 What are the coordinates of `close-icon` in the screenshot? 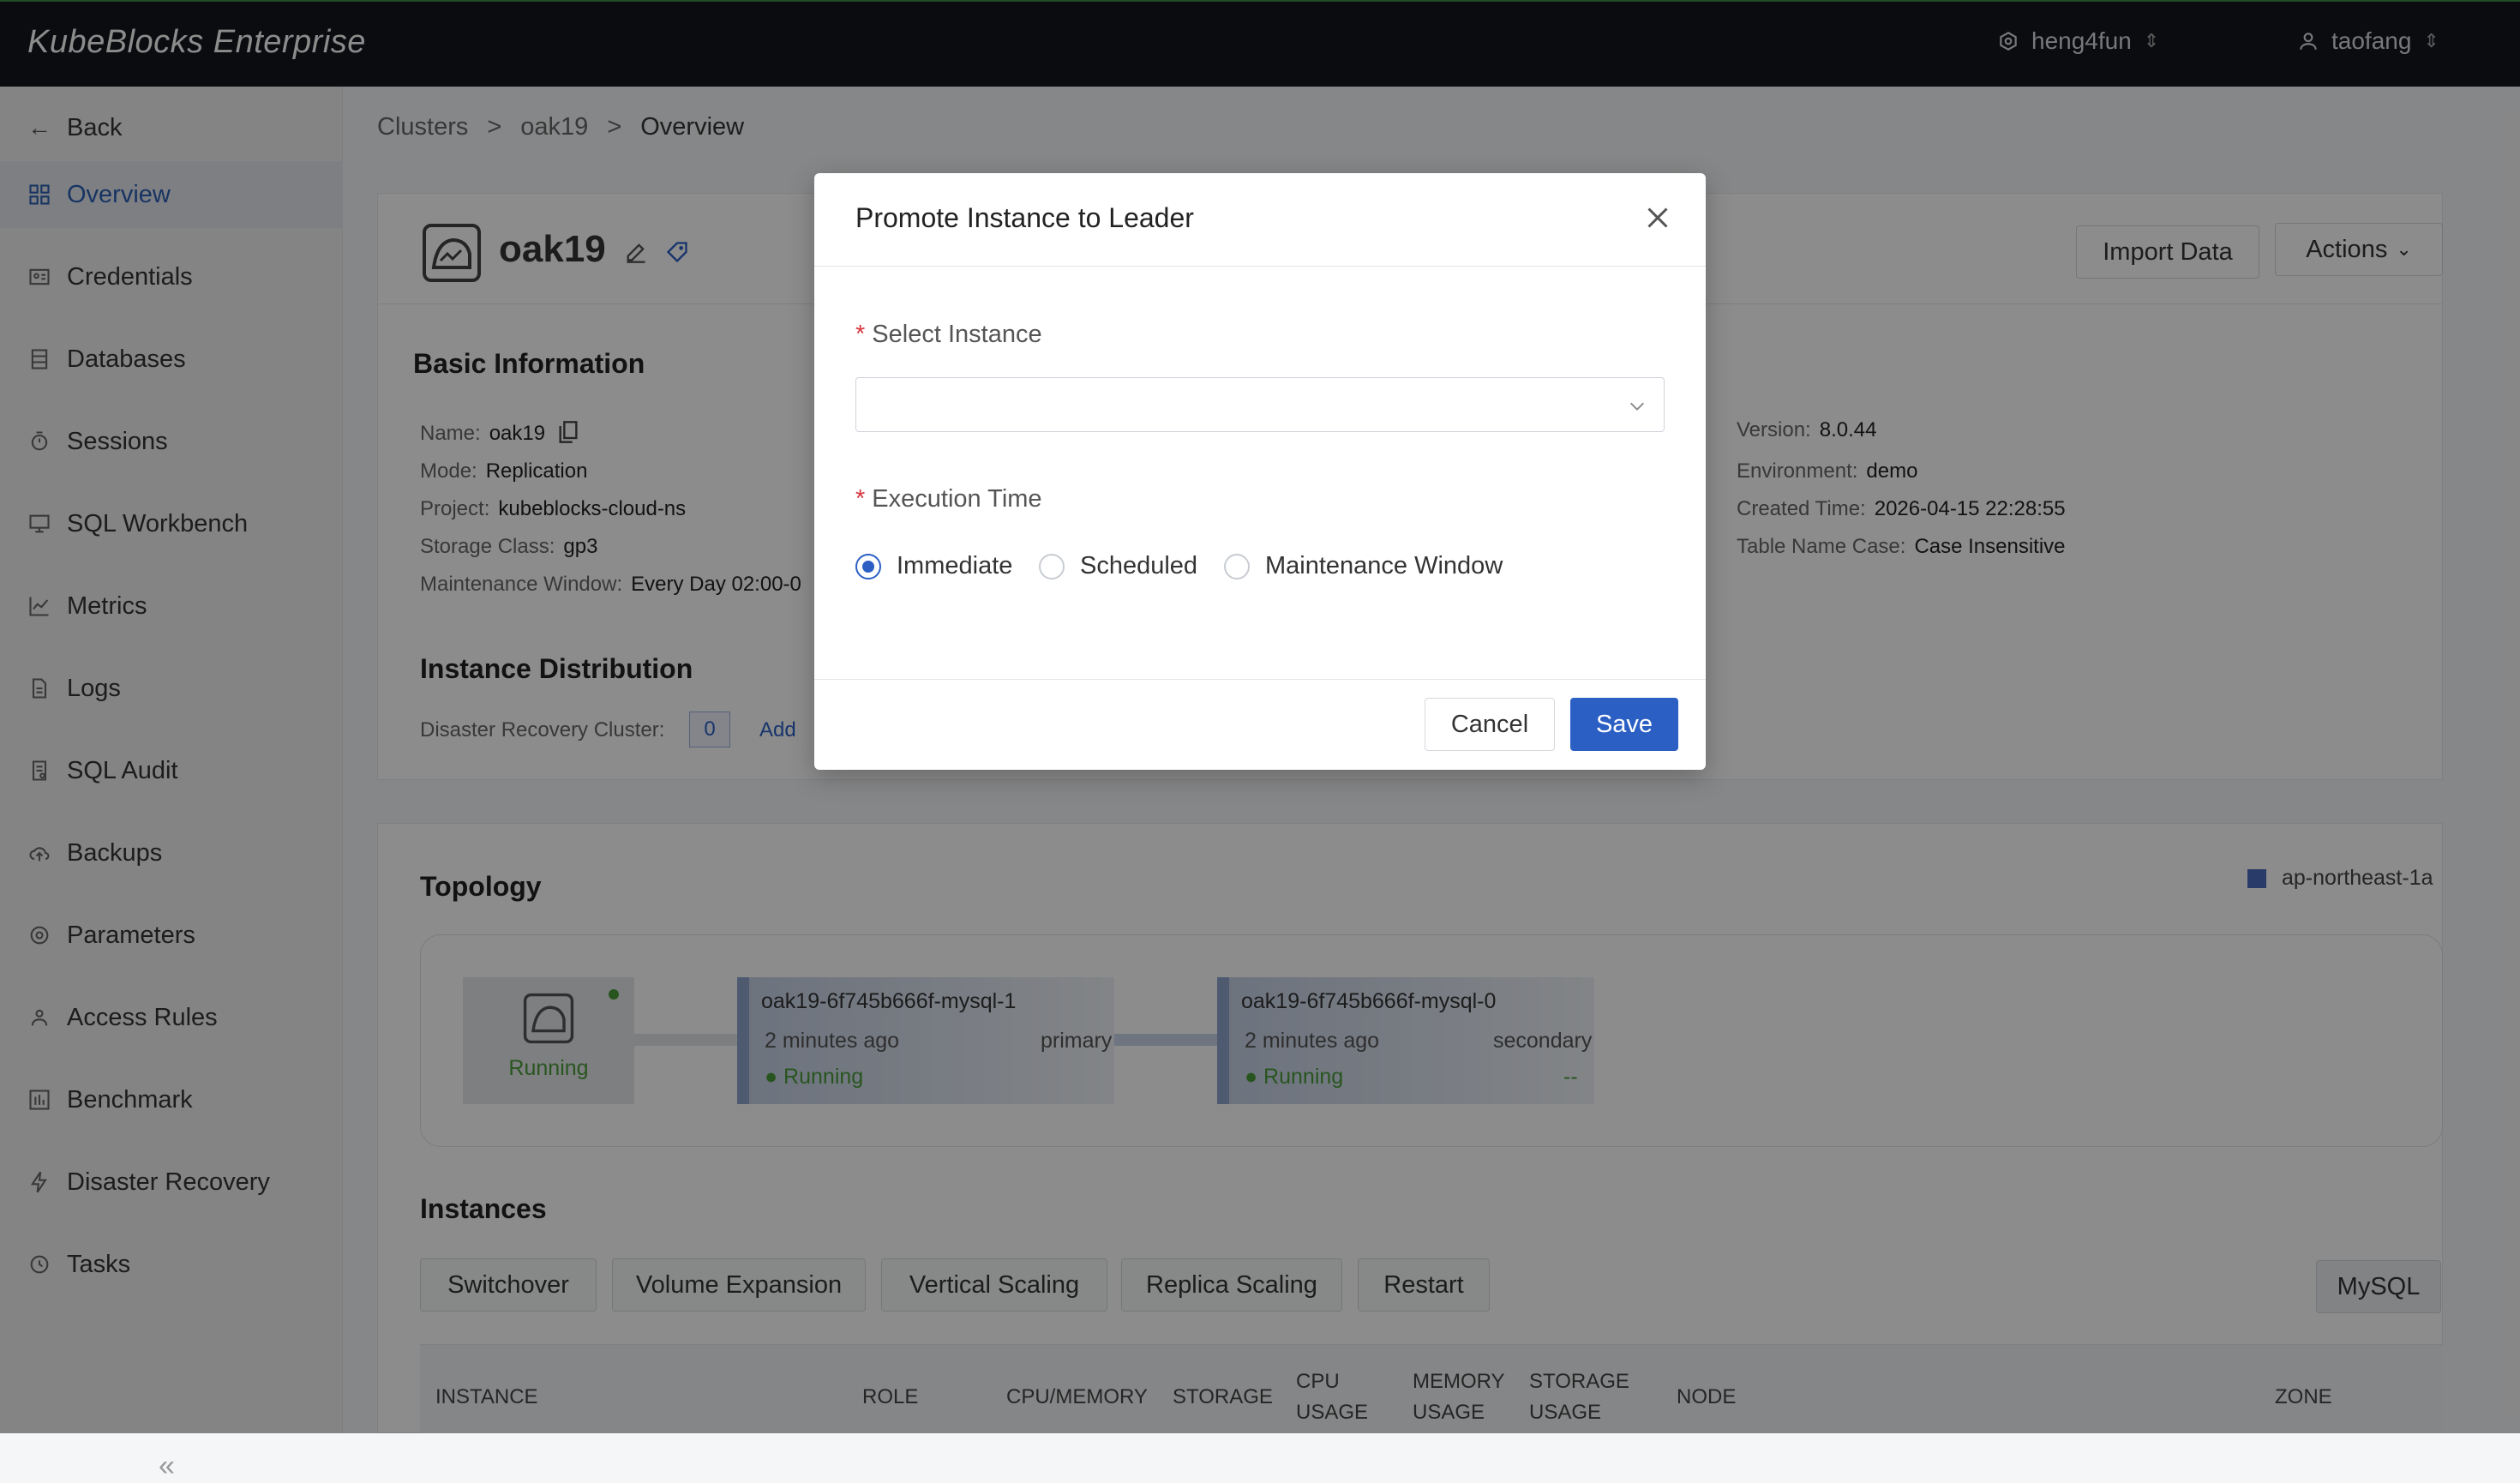 It's located at (1657, 217).